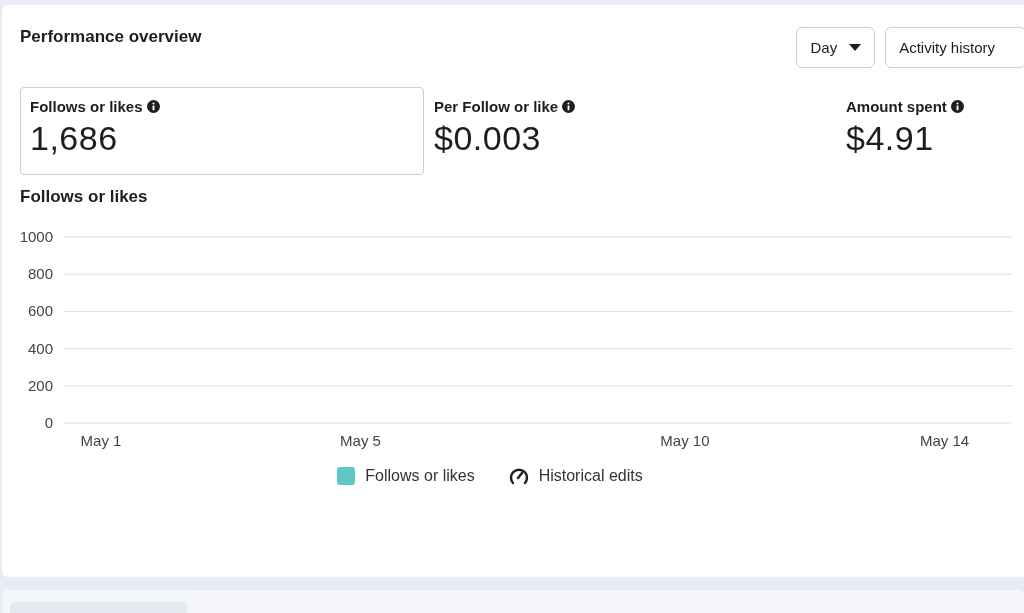 The width and height of the screenshot is (1024, 613). What do you see at coordinates (40, 274) in the screenshot?
I see `y-axis-label: 800` at bounding box center [40, 274].